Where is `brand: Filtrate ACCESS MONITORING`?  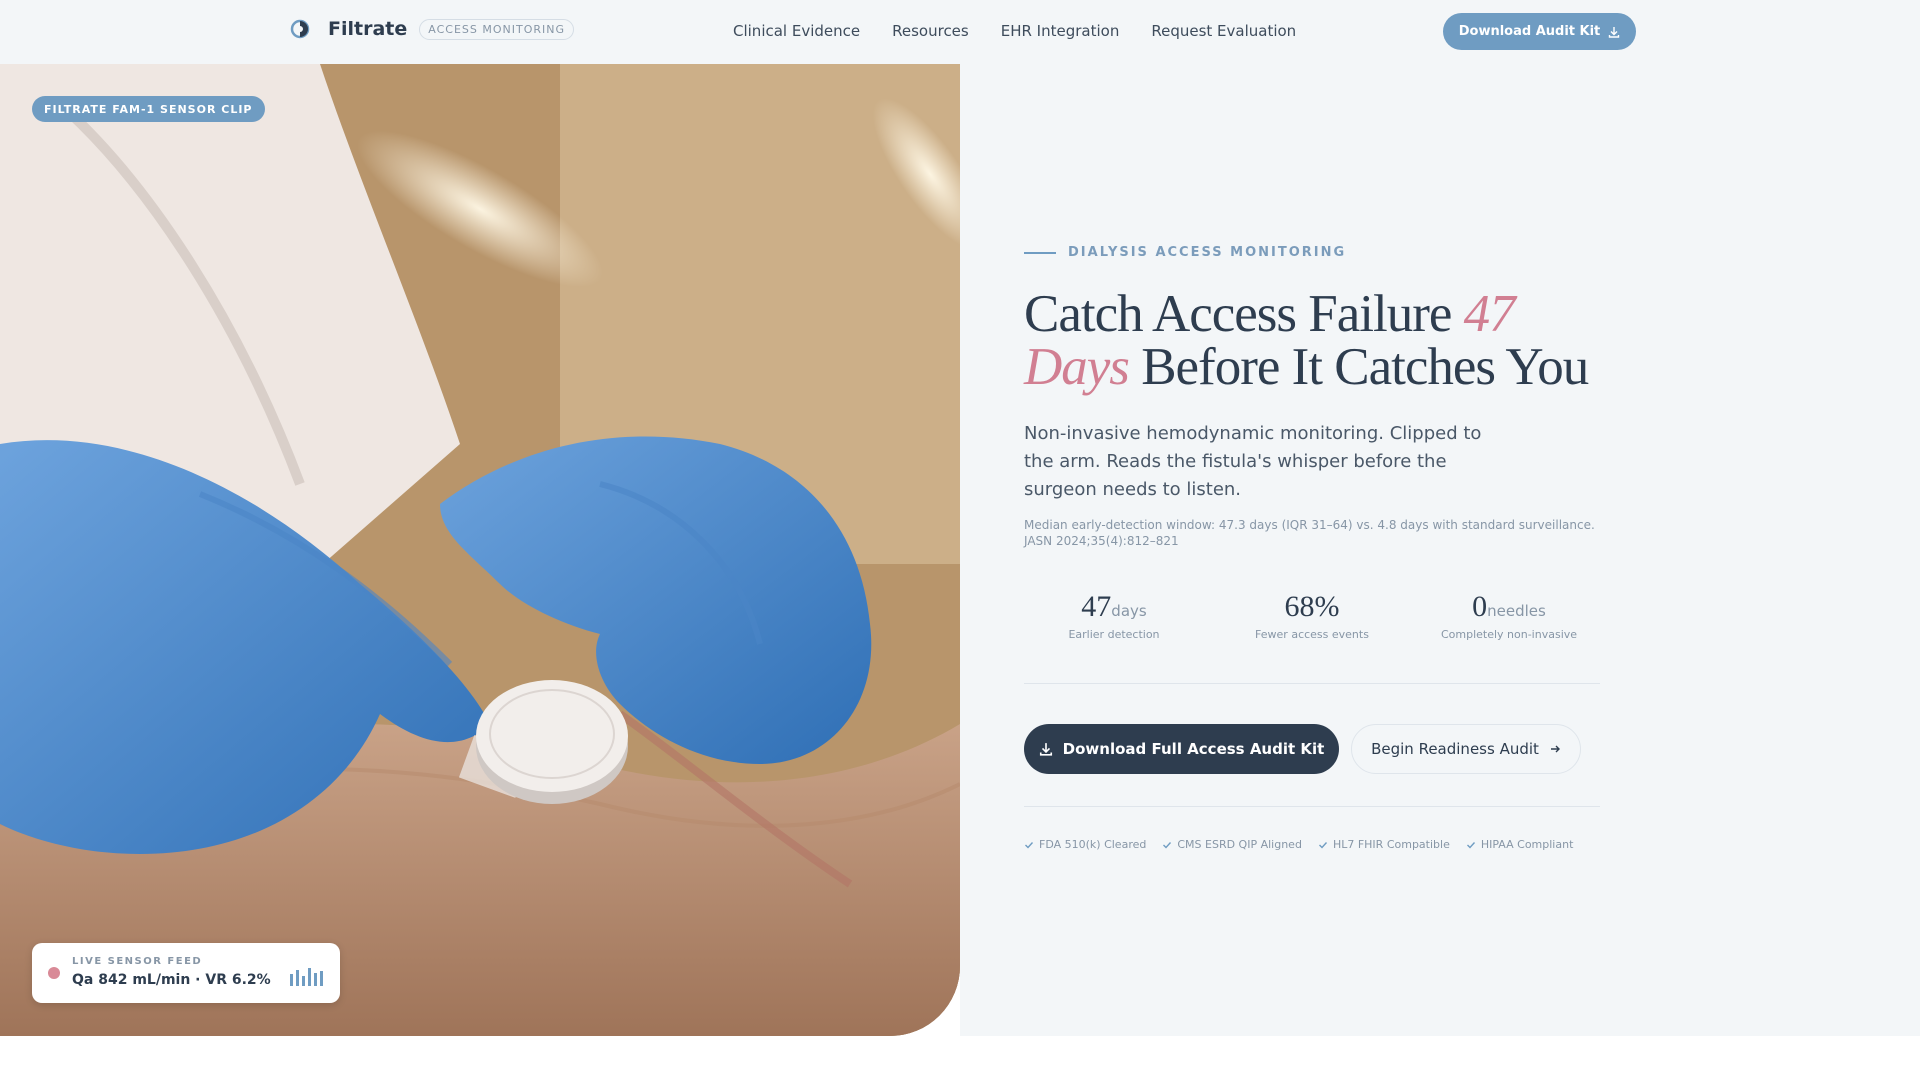
brand: Filtrate ACCESS MONITORING is located at coordinates (432, 29).